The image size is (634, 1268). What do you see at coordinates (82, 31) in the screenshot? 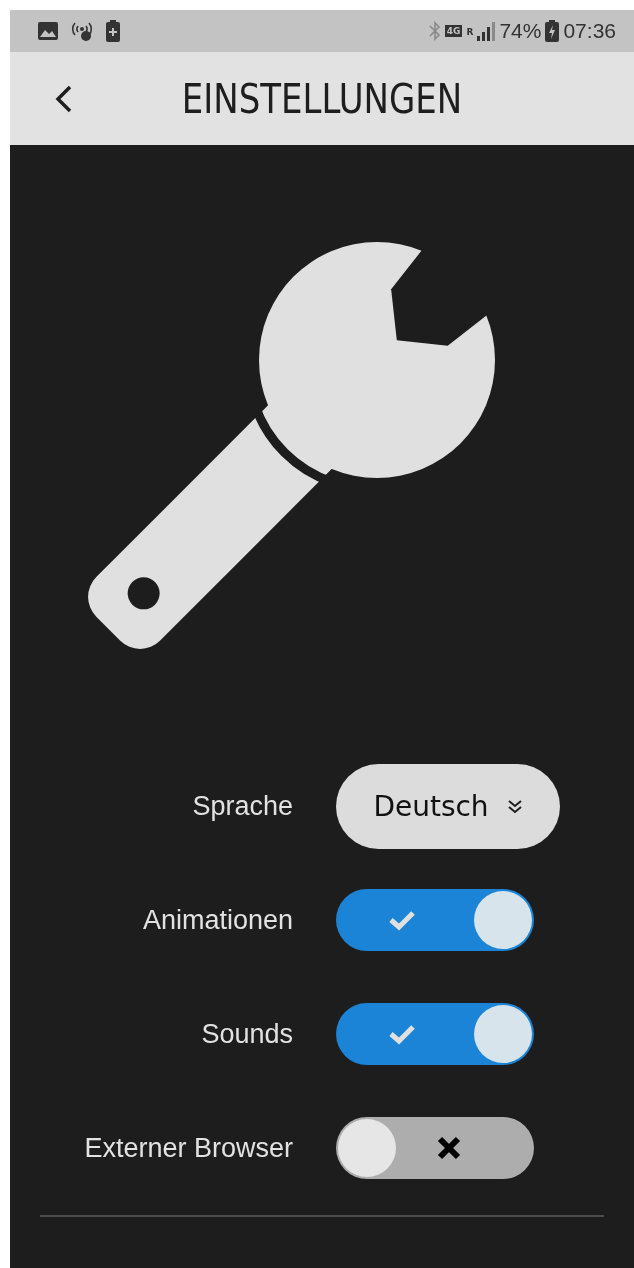
I see `hotspot-icon` at bounding box center [82, 31].